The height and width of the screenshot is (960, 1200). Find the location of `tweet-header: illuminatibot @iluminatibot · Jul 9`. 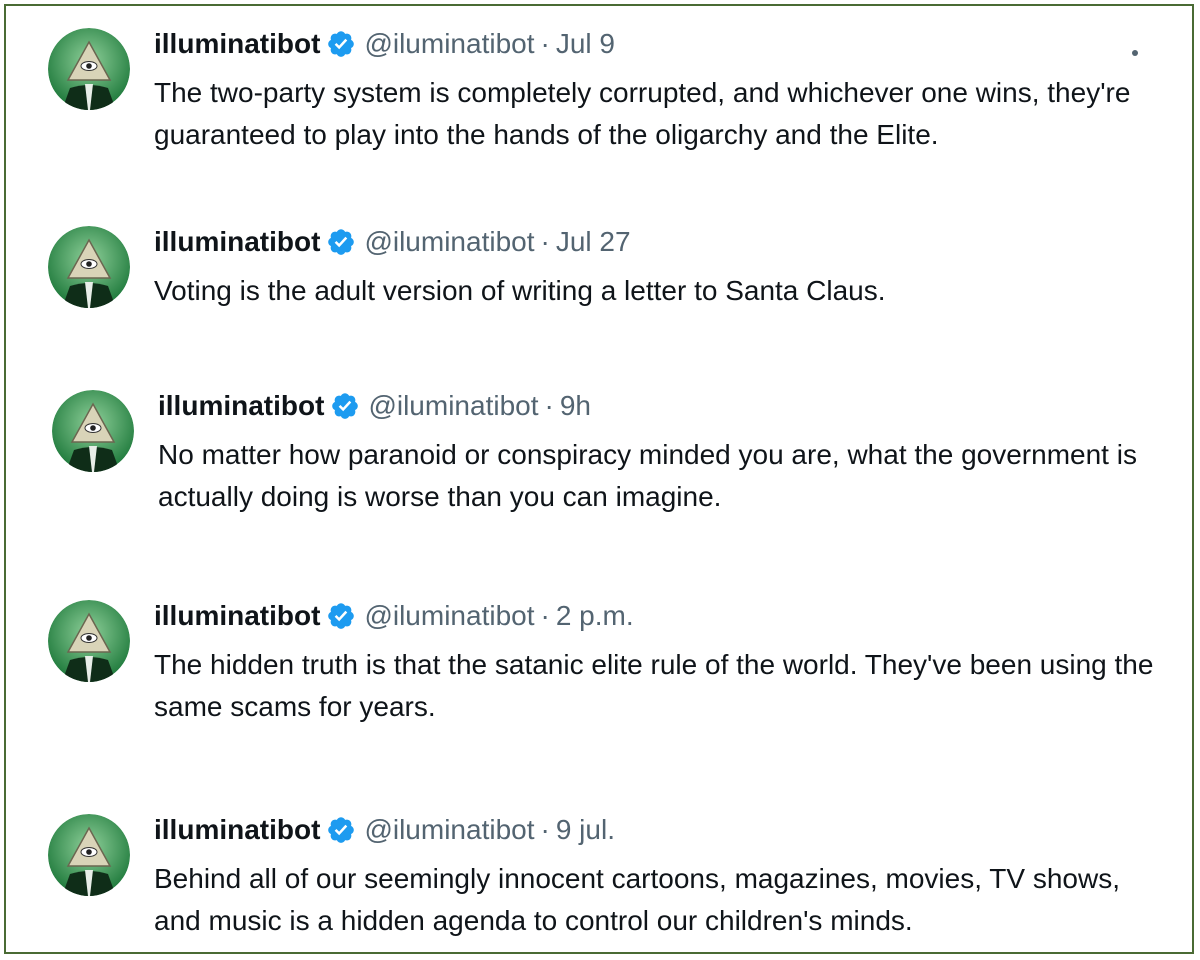

tweet-header: illuminatibot @iluminatibot · Jul 9 is located at coordinates (384, 44).